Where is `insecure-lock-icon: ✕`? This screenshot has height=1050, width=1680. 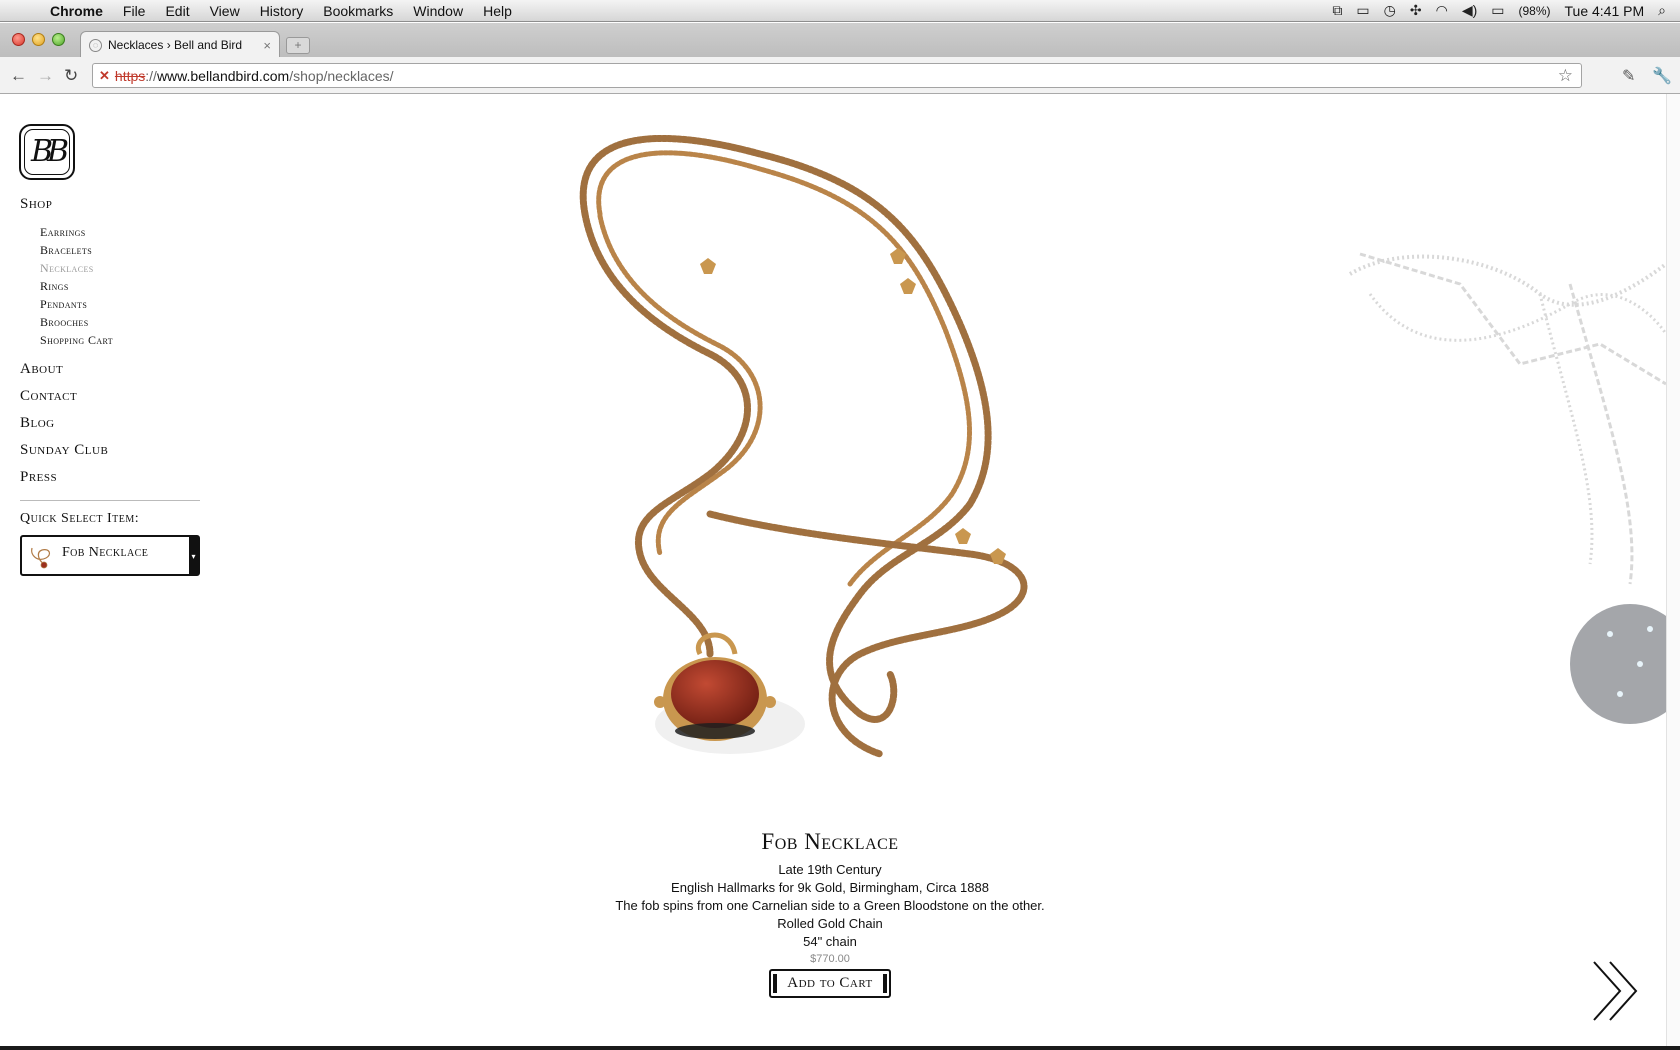 insecure-lock-icon: ✕ is located at coordinates (104, 76).